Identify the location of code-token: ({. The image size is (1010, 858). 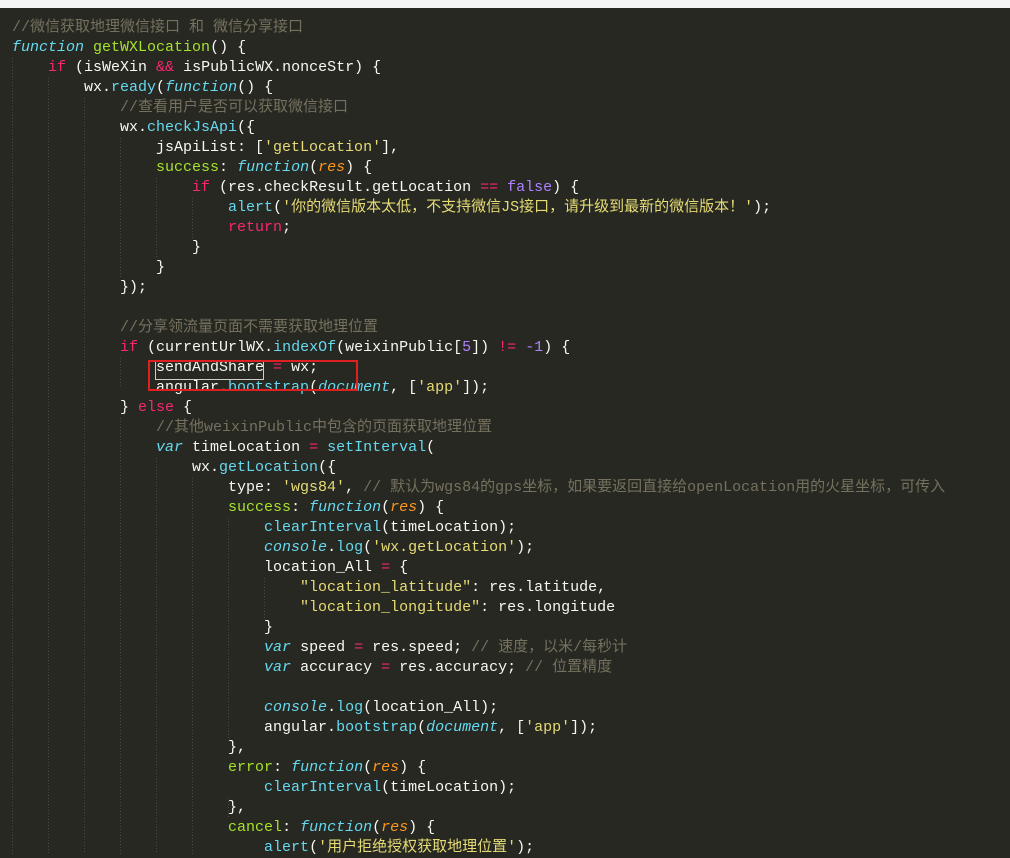
(246, 127).